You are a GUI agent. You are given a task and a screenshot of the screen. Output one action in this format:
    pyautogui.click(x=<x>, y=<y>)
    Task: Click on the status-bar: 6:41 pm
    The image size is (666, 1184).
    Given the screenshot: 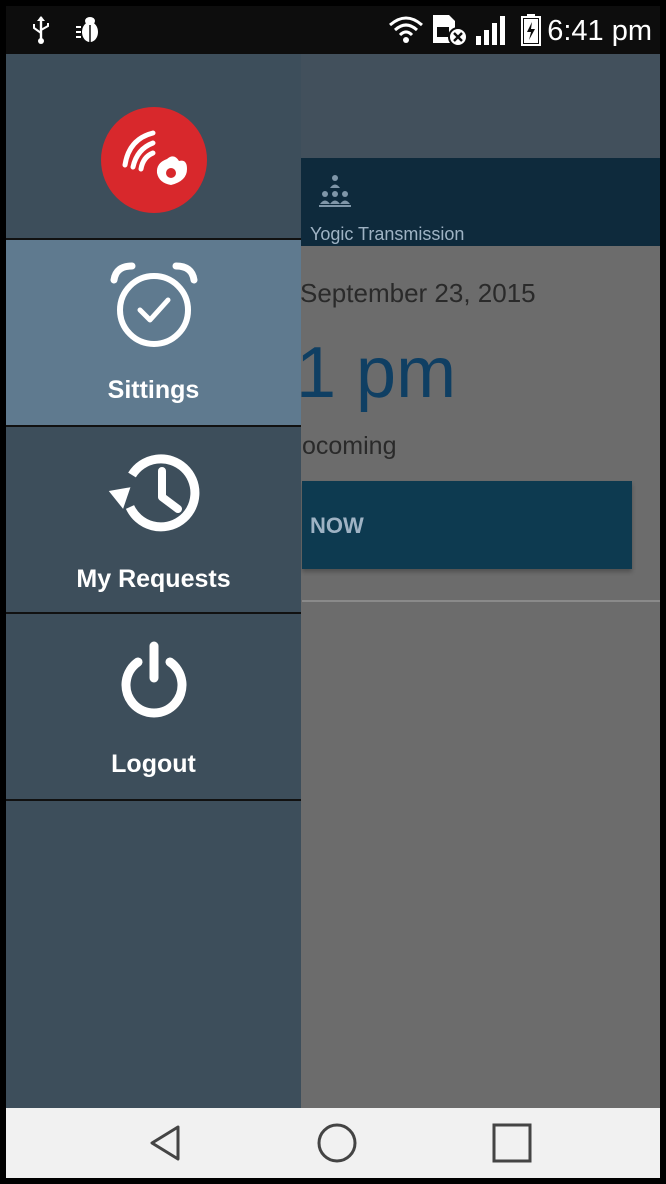 What is the action you would take?
    pyautogui.click(x=333, y=30)
    